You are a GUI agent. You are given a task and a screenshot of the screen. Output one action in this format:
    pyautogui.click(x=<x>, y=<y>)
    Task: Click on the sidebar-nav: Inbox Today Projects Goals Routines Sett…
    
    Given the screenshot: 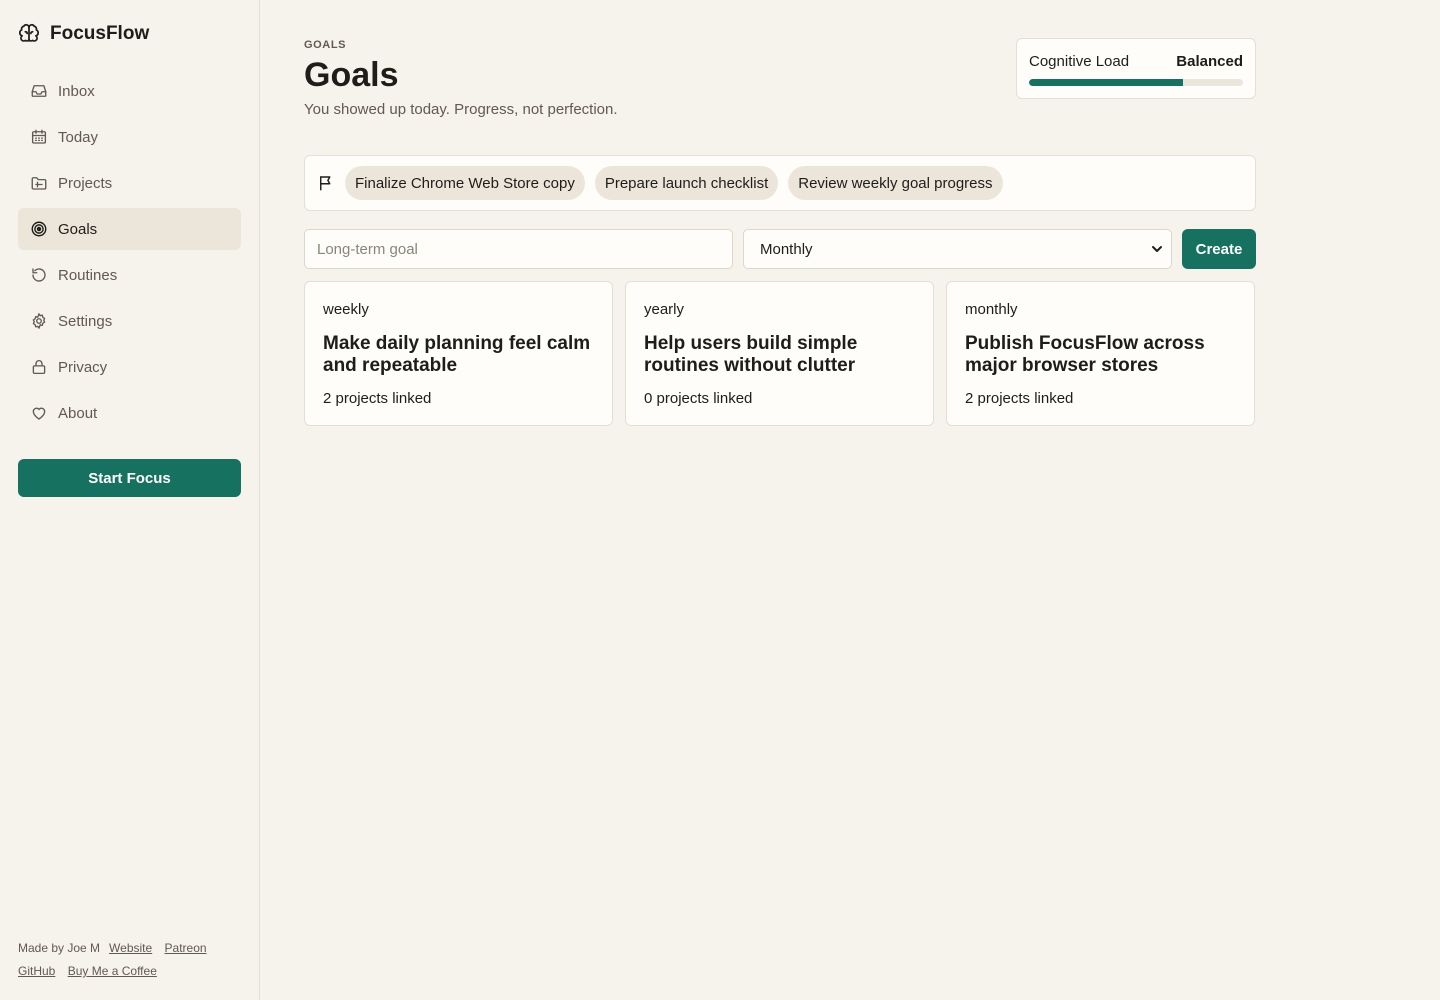 What is the action you would take?
    pyautogui.click(x=129, y=254)
    